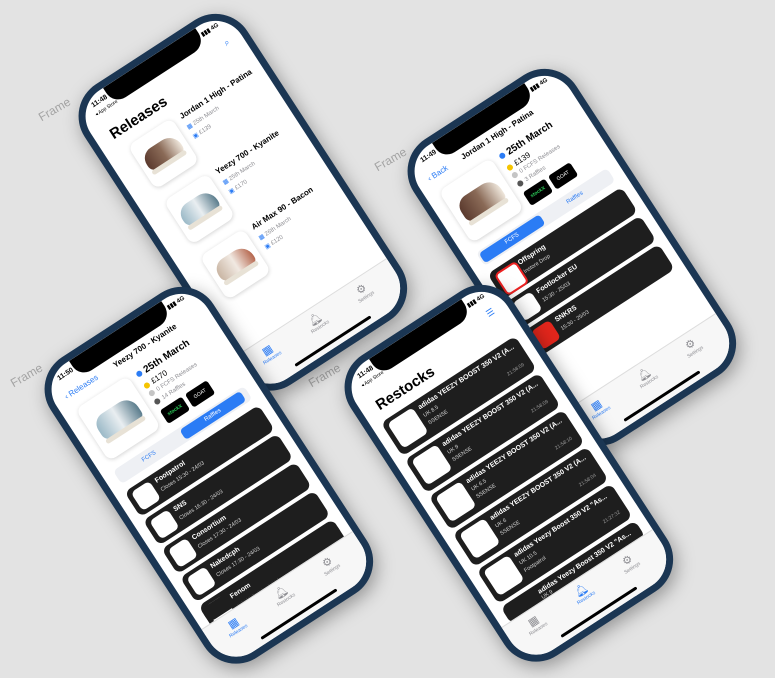 This screenshot has width=775, height=678. I want to click on restock-time: 21:58:10, so click(563, 443).